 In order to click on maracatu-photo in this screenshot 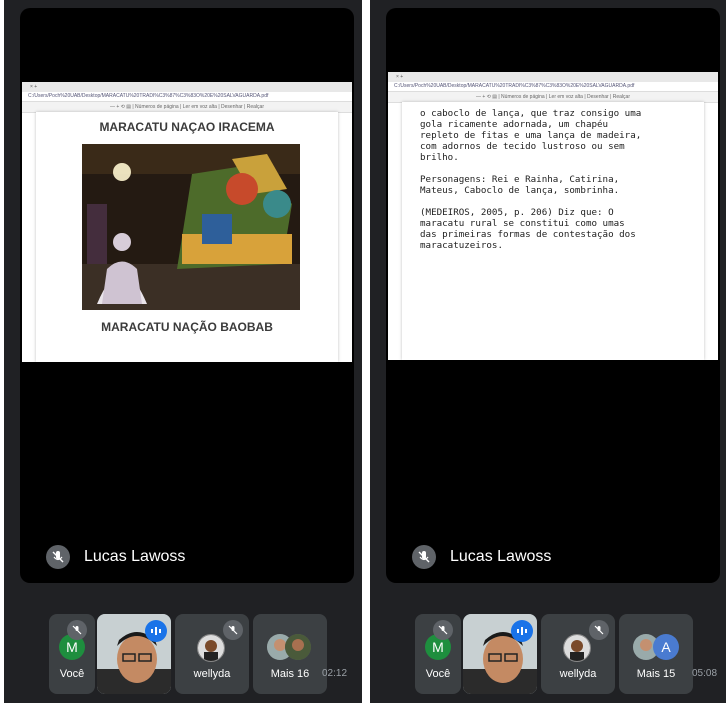, I will do `click(191, 227)`.